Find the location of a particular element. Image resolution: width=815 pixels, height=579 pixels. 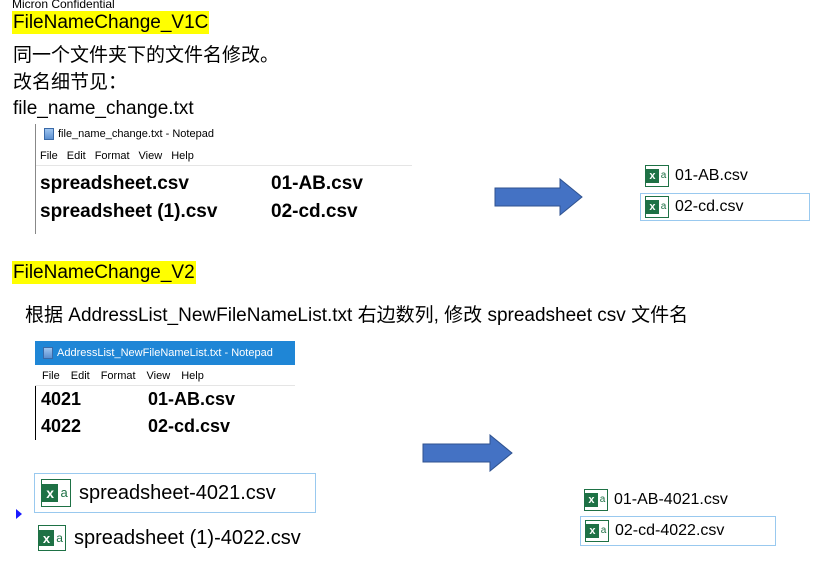

v1-desc-line2: 改名细节见： is located at coordinates (70, 82).